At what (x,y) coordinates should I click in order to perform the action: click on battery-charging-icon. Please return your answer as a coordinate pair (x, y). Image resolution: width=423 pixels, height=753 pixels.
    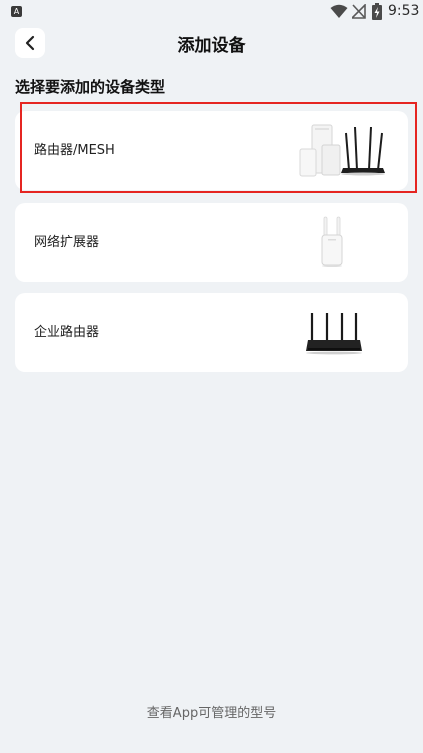
    Looking at the image, I should click on (377, 11).